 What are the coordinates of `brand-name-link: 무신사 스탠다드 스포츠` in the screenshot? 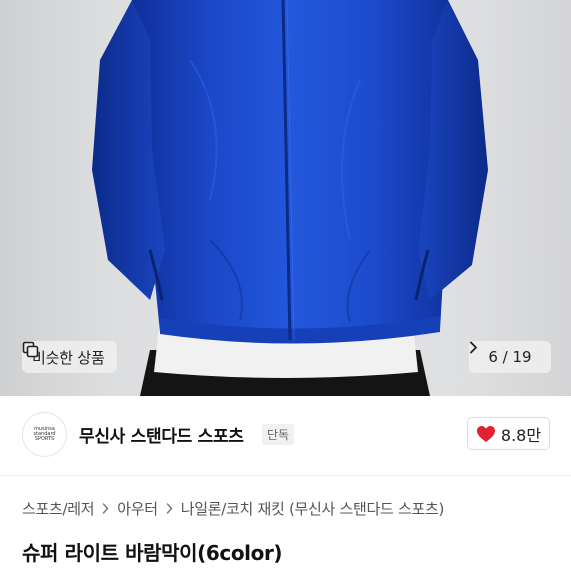 It's located at (161, 434).